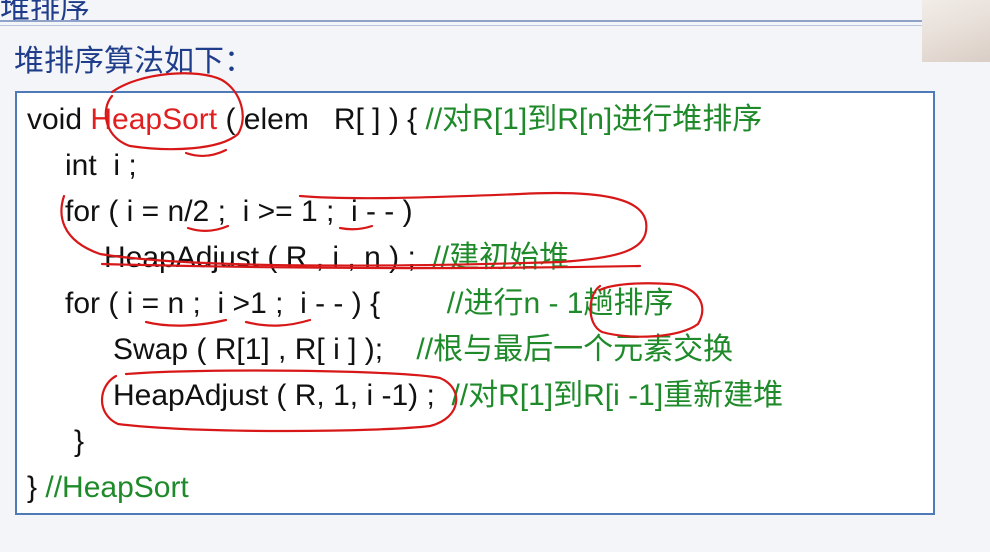  What do you see at coordinates (154, 119) in the screenshot?
I see `function-name-heapsort: HeapSort` at bounding box center [154, 119].